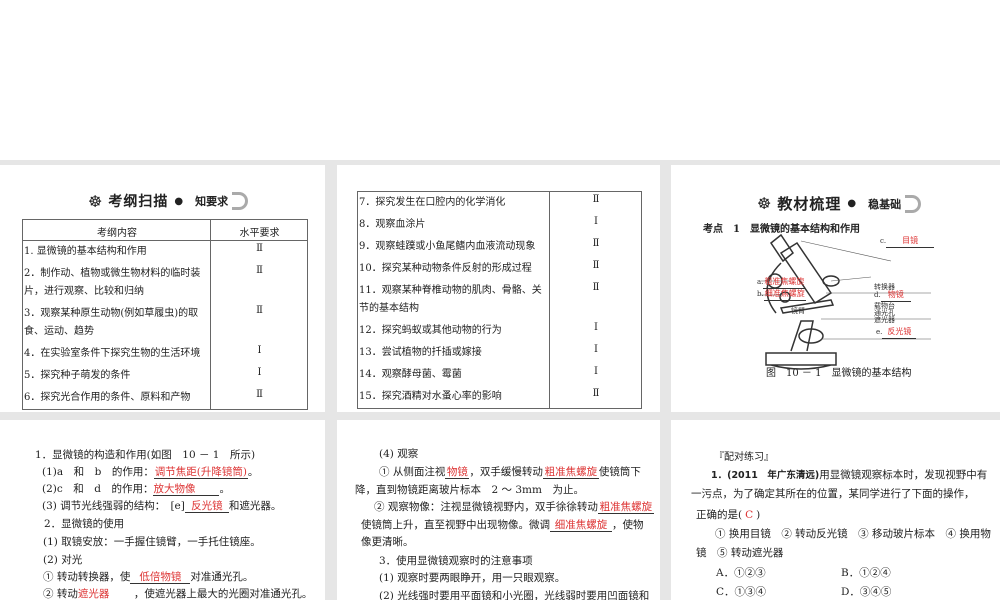  What do you see at coordinates (206, 506) in the screenshot?
I see `answer-blank: 反光镜` at bounding box center [206, 506].